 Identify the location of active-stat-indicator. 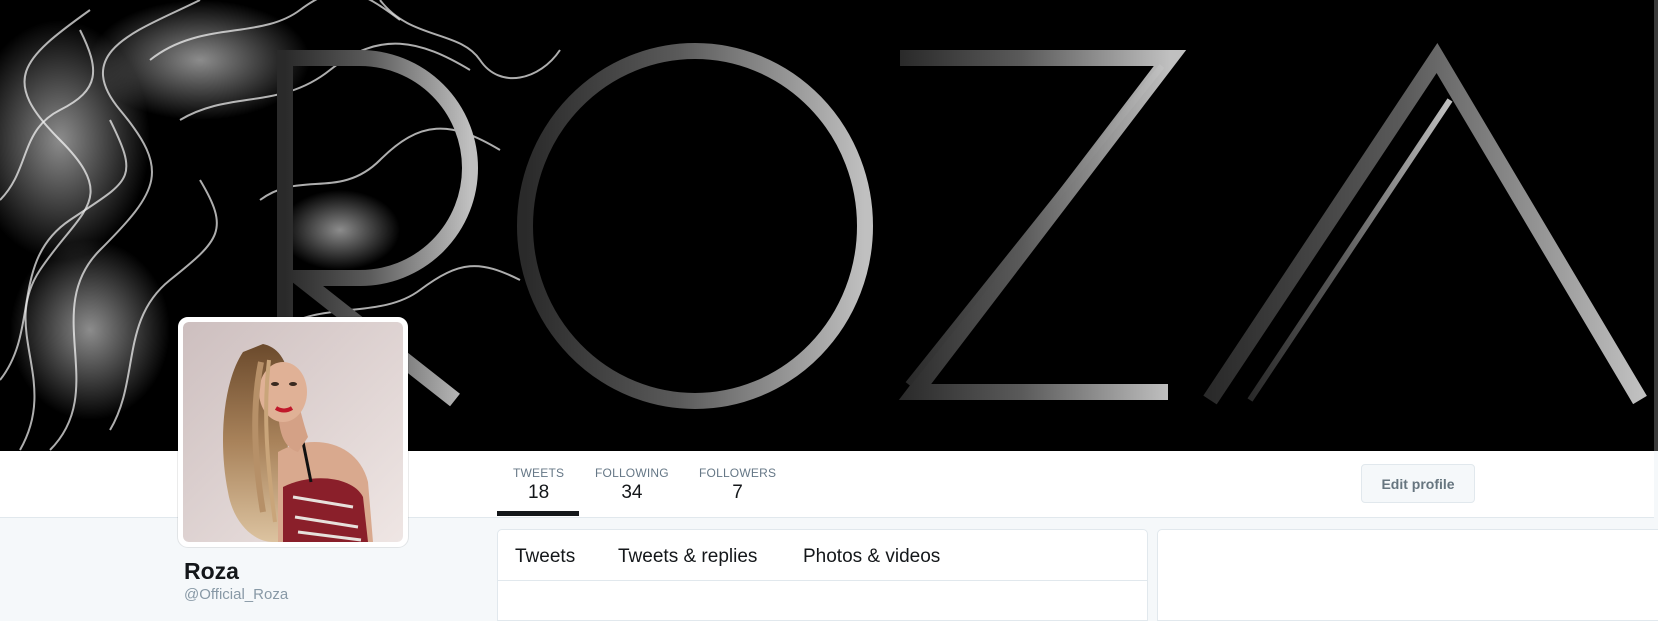
(538, 513).